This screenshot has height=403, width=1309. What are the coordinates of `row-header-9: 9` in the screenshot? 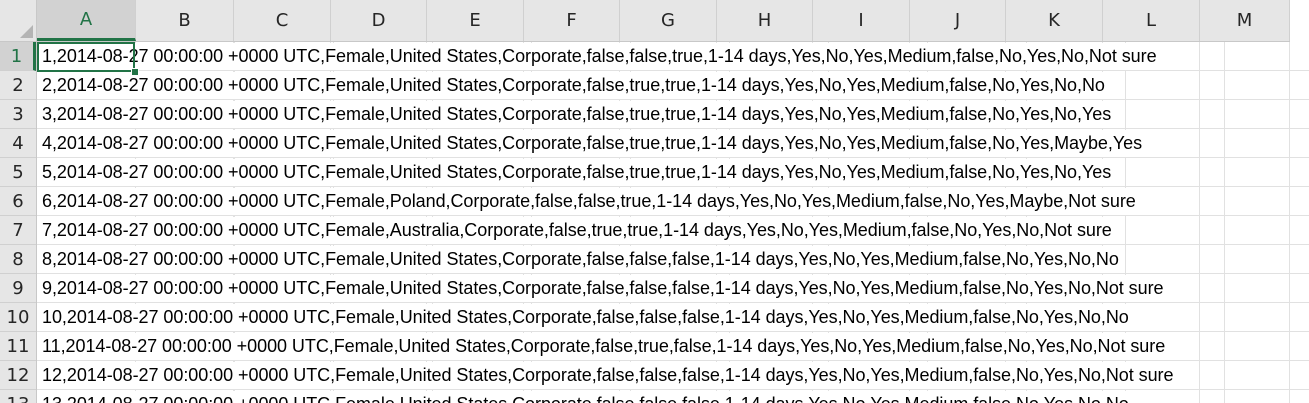 It's located at (18, 288).